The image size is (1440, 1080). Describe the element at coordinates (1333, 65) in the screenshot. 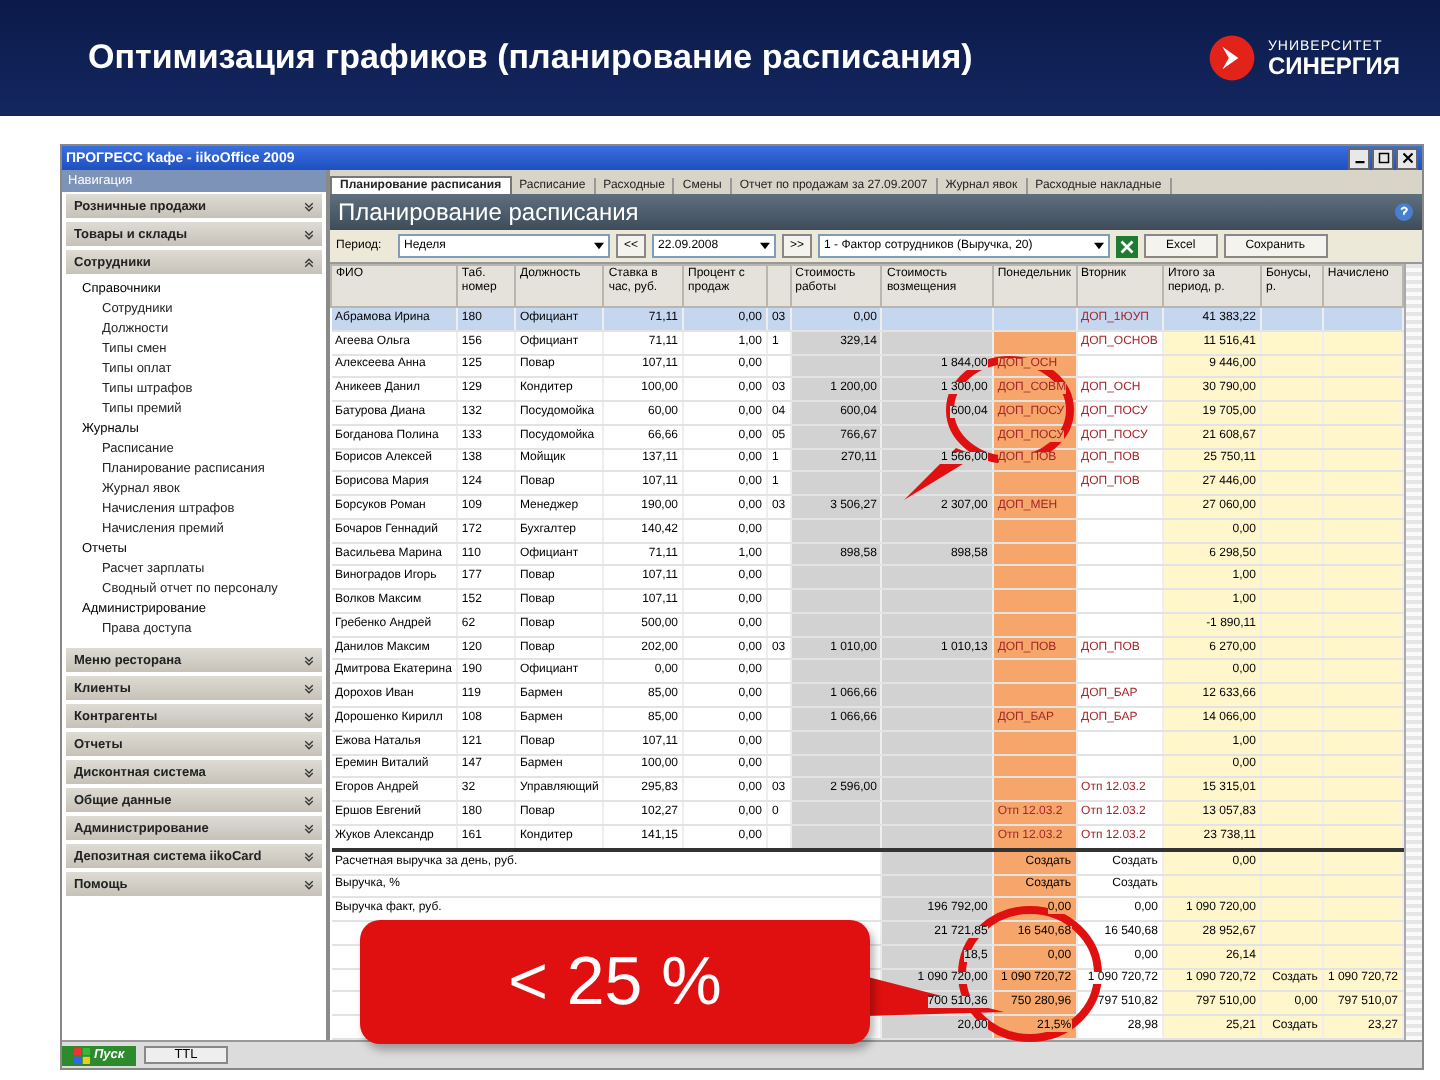

I see `logo-text: СИНЕРГИЯ` at that location.